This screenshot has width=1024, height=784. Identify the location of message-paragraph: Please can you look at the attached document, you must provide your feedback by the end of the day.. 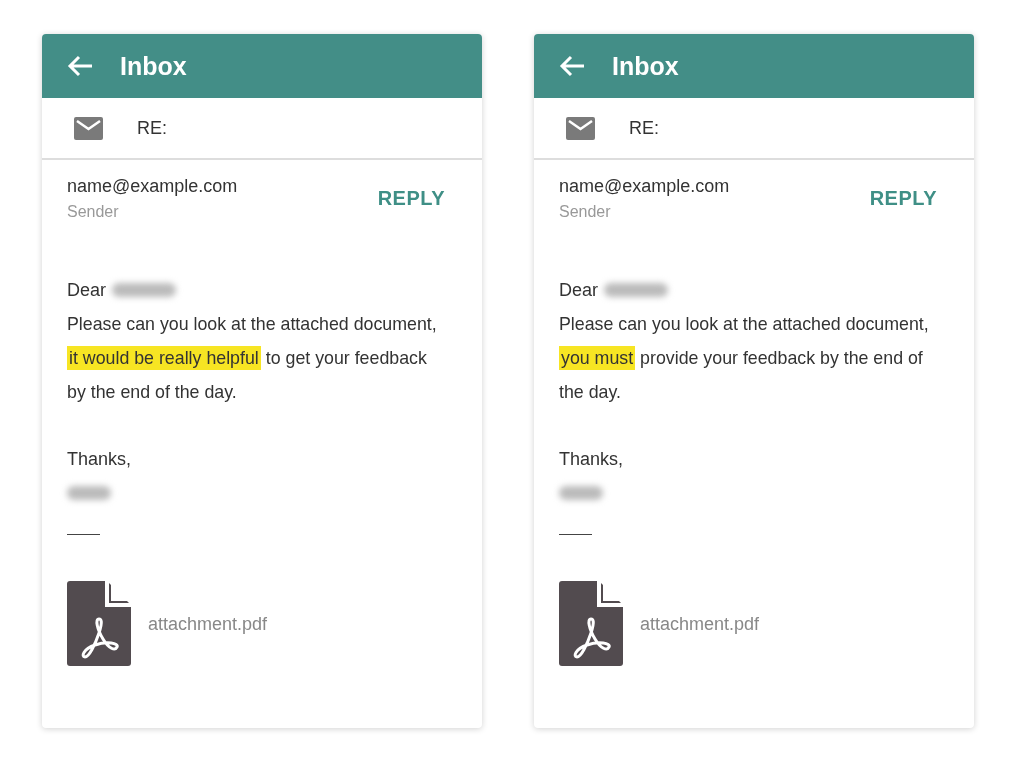
(744, 358).